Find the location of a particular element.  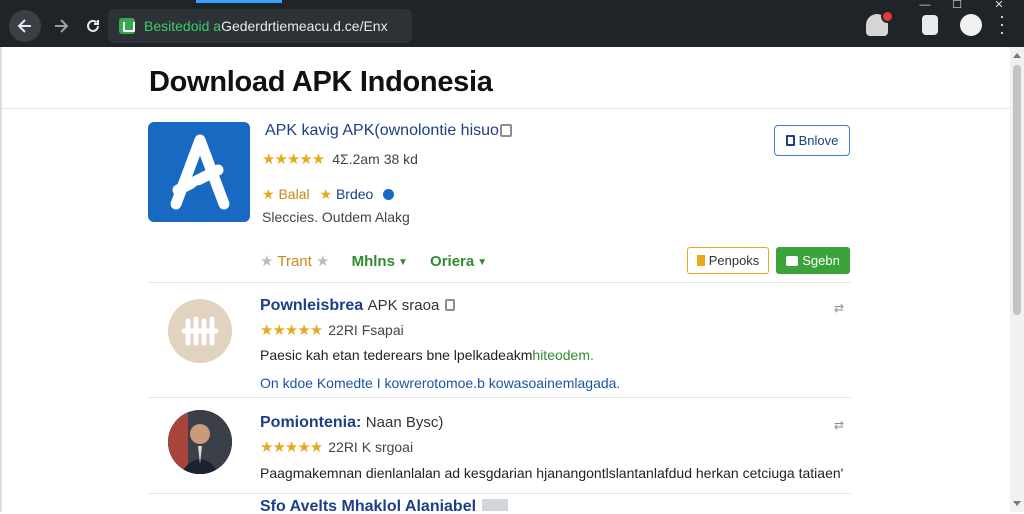

browser-menu-icon: · · · is located at coordinates (1002, 24).